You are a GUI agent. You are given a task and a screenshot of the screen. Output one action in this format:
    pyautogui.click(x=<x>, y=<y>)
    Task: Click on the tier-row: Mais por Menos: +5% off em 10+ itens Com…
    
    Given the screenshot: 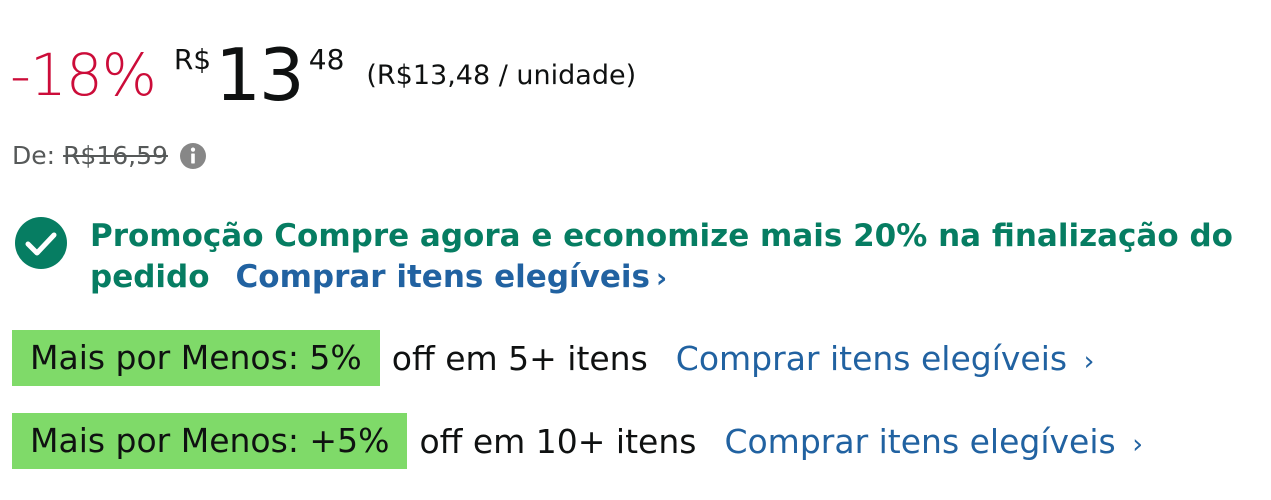 What is the action you would take?
    pyautogui.click(x=577, y=441)
    